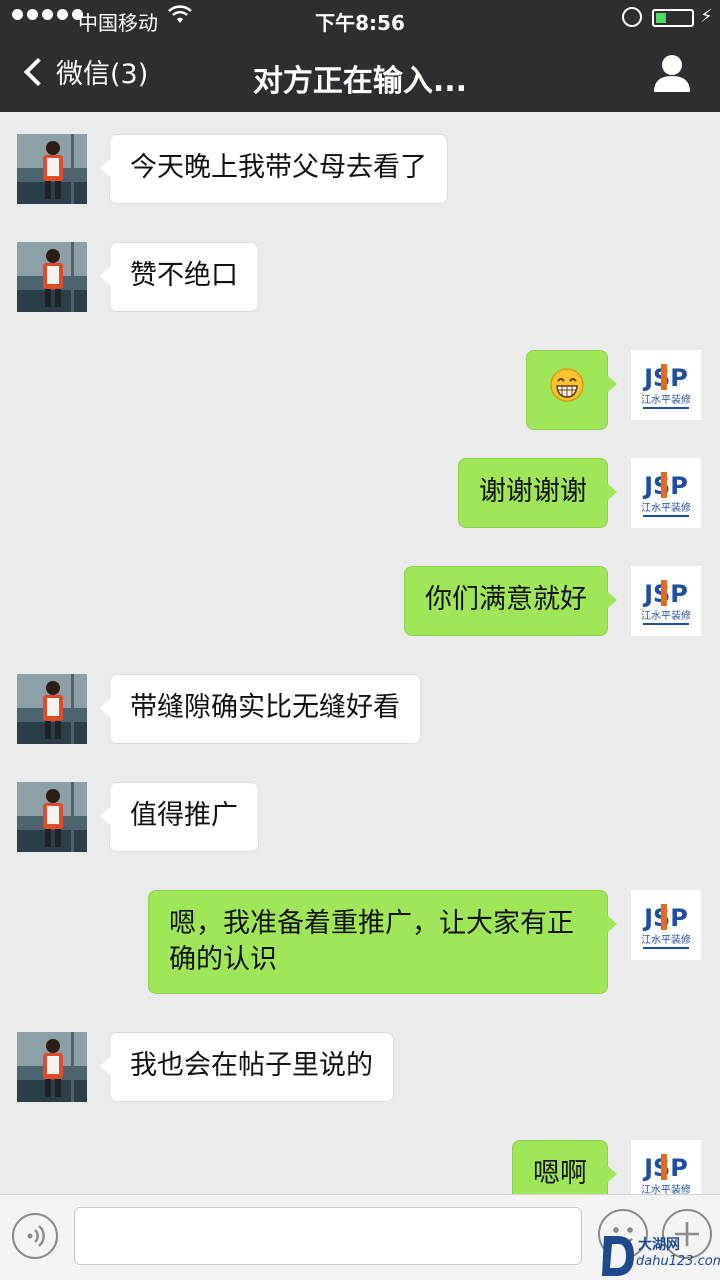  Describe the element at coordinates (506, 599) in the screenshot. I see `message-text: 你们满意就好` at that location.